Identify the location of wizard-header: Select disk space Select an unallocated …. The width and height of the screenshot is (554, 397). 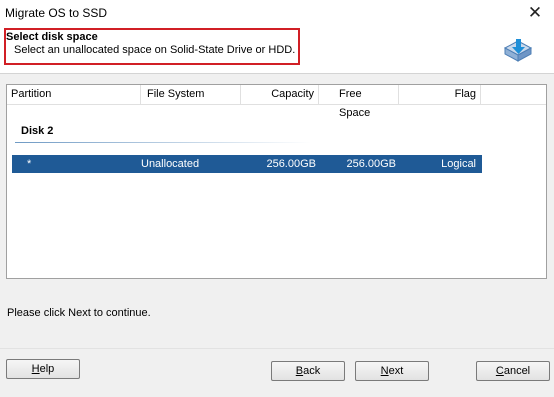
(277, 50).